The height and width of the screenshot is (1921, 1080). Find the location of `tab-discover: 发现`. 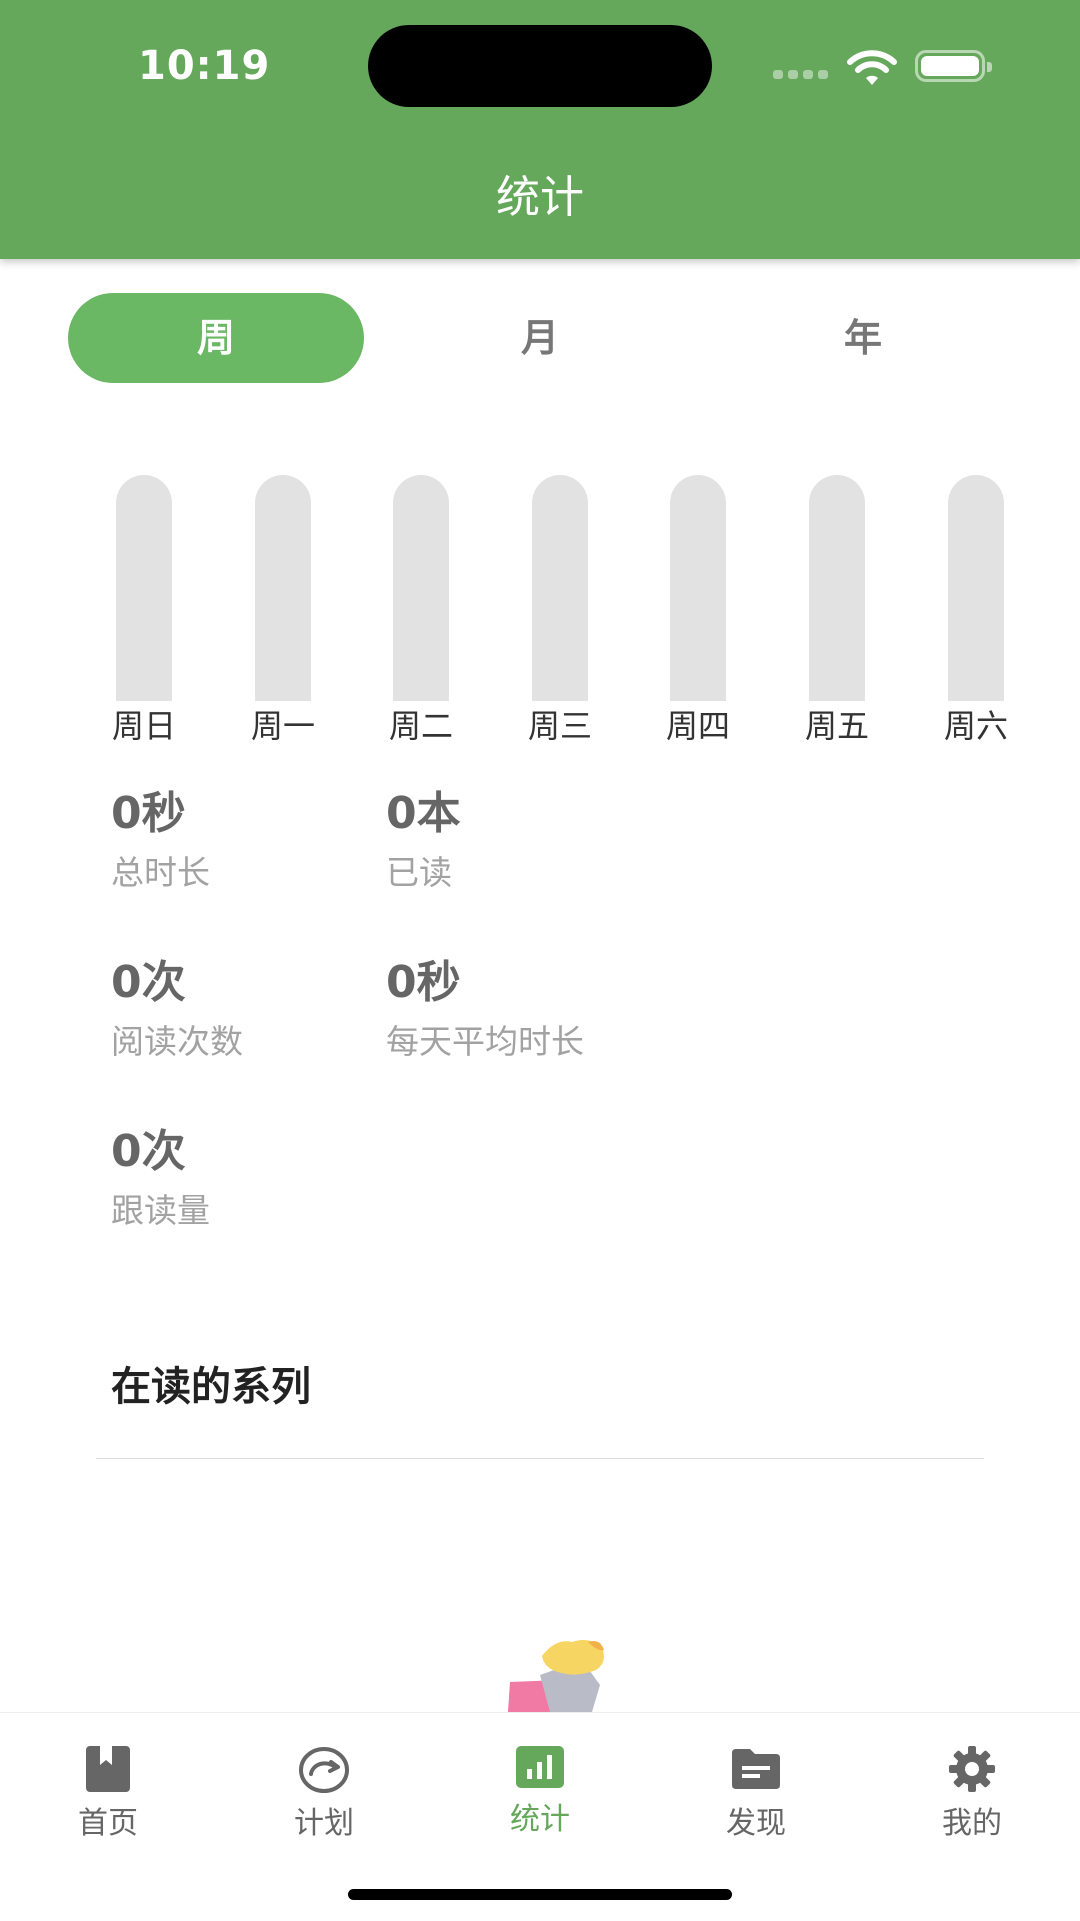

tab-discover: 发现 is located at coordinates (756, 1786).